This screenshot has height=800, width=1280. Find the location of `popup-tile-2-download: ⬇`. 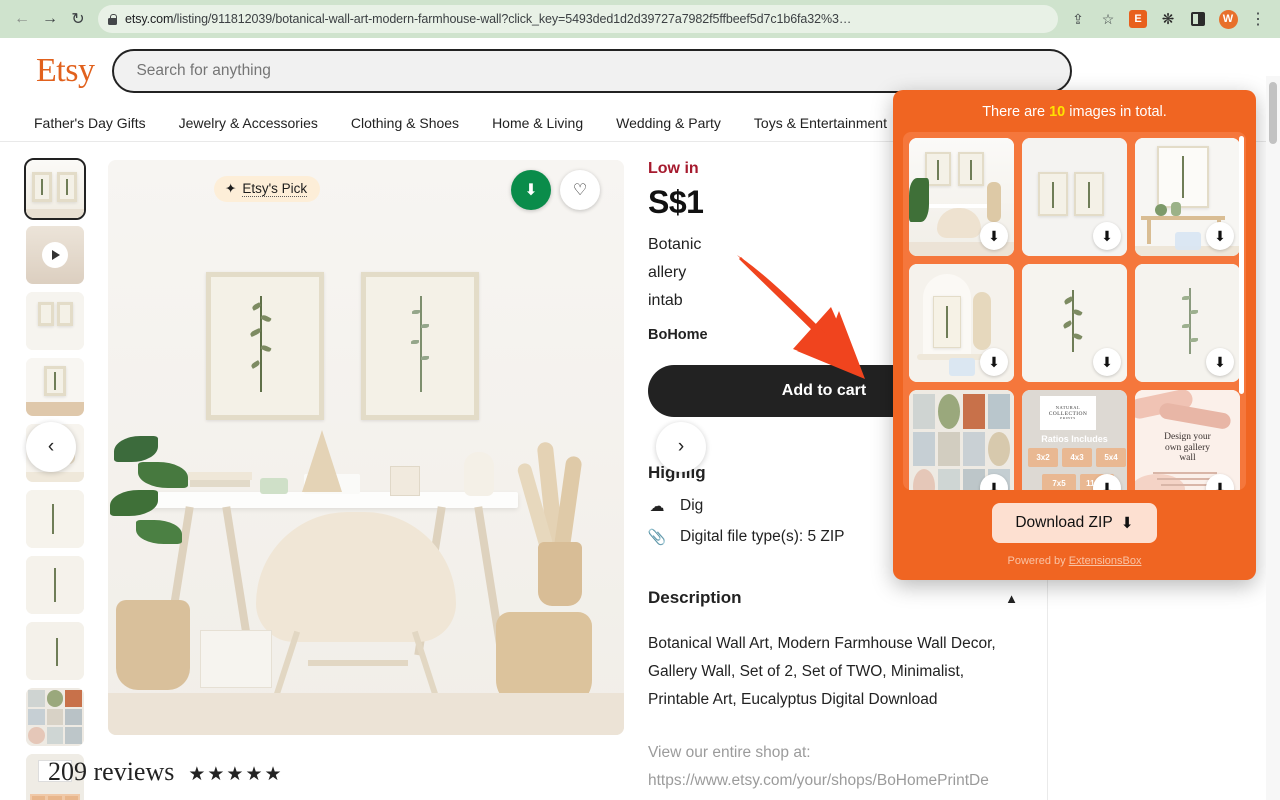

popup-tile-2-download: ⬇ is located at coordinates (1220, 236).